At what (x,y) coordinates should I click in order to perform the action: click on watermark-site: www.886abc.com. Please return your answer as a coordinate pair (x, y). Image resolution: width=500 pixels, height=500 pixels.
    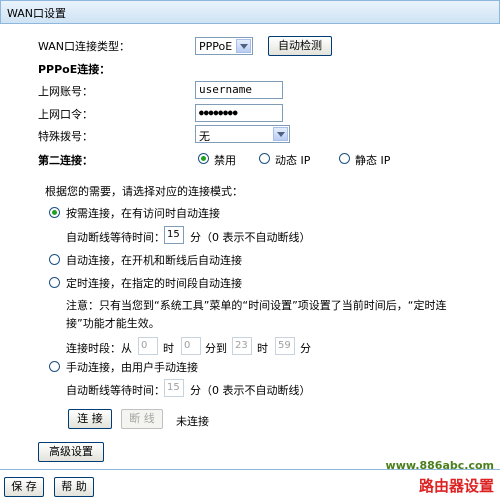
    Looking at the image, I should click on (439, 465).